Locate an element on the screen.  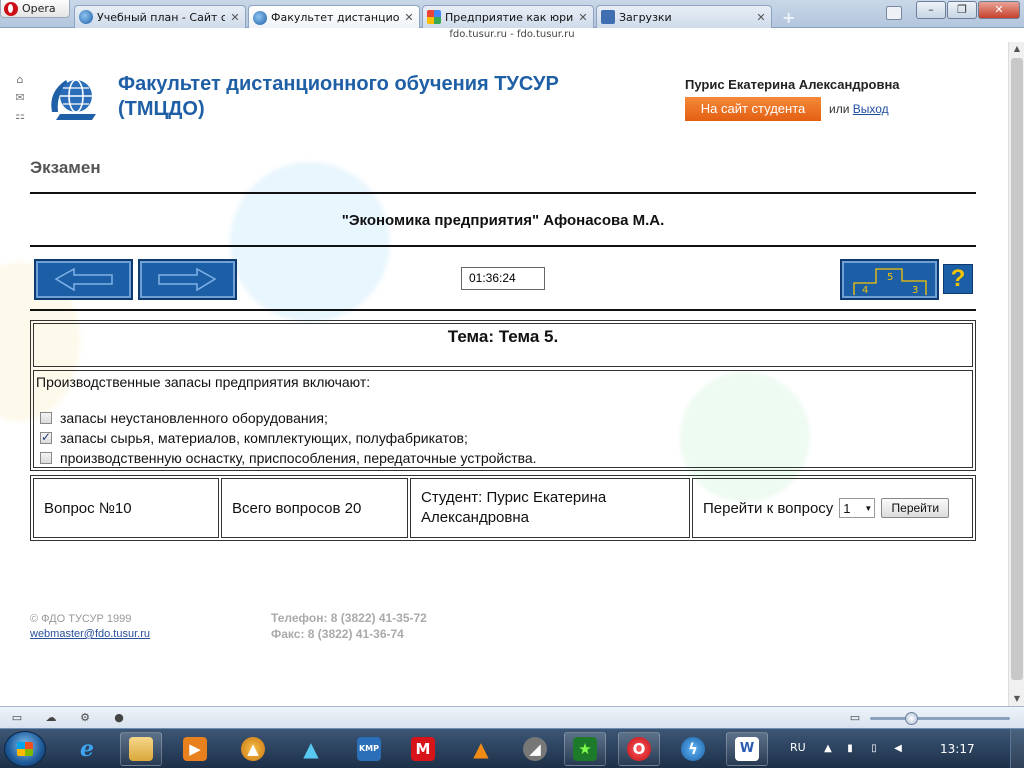
arrow-left-icon is located at coordinates (83, 279).